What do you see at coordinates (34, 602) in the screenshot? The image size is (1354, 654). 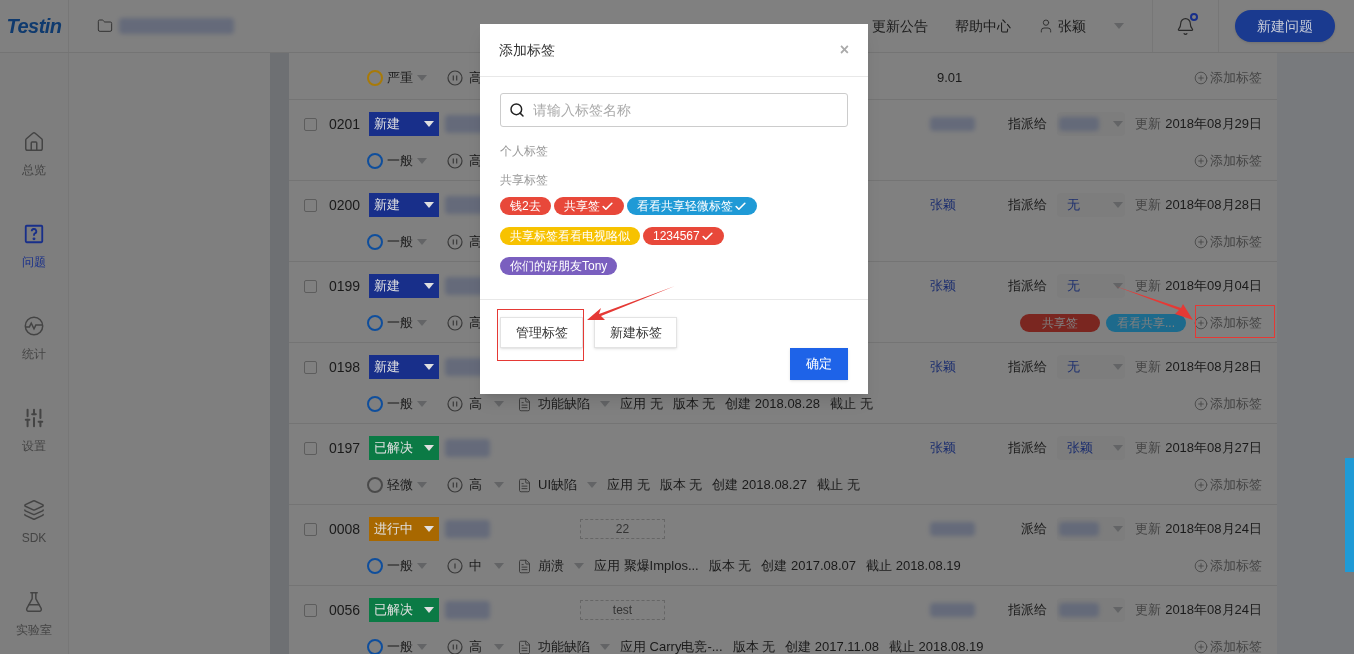 I see `flask-icon` at bounding box center [34, 602].